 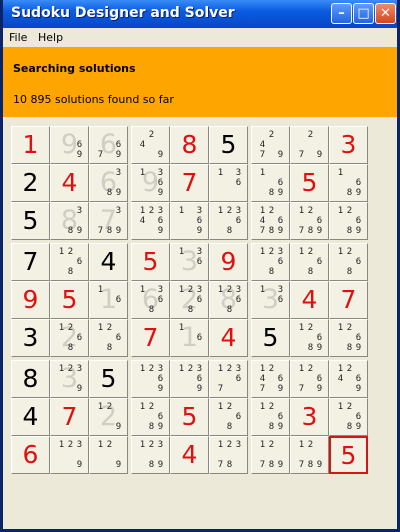 What do you see at coordinates (160, 465) in the screenshot?
I see `candidate-digit: 9` at bounding box center [160, 465].